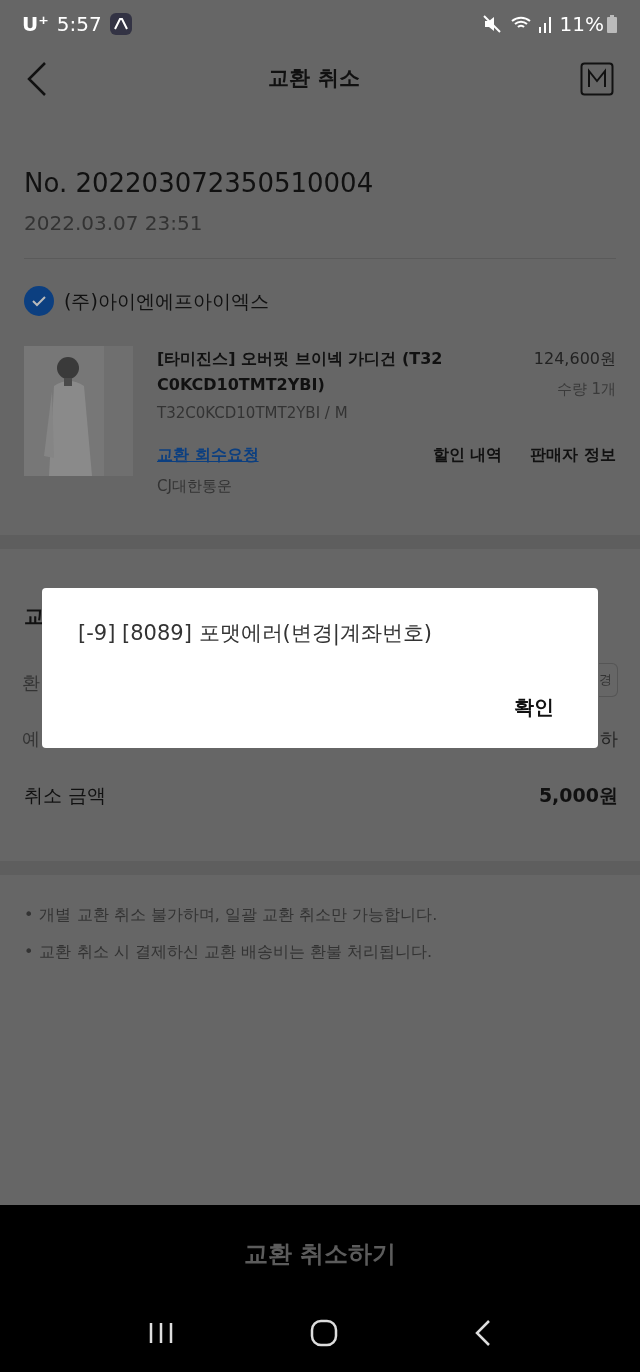  What do you see at coordinates (320, 1254) in the screenshot?
I see `cancel-exchange-button: 교환 취소하기` at bounding box center [320, 1254].